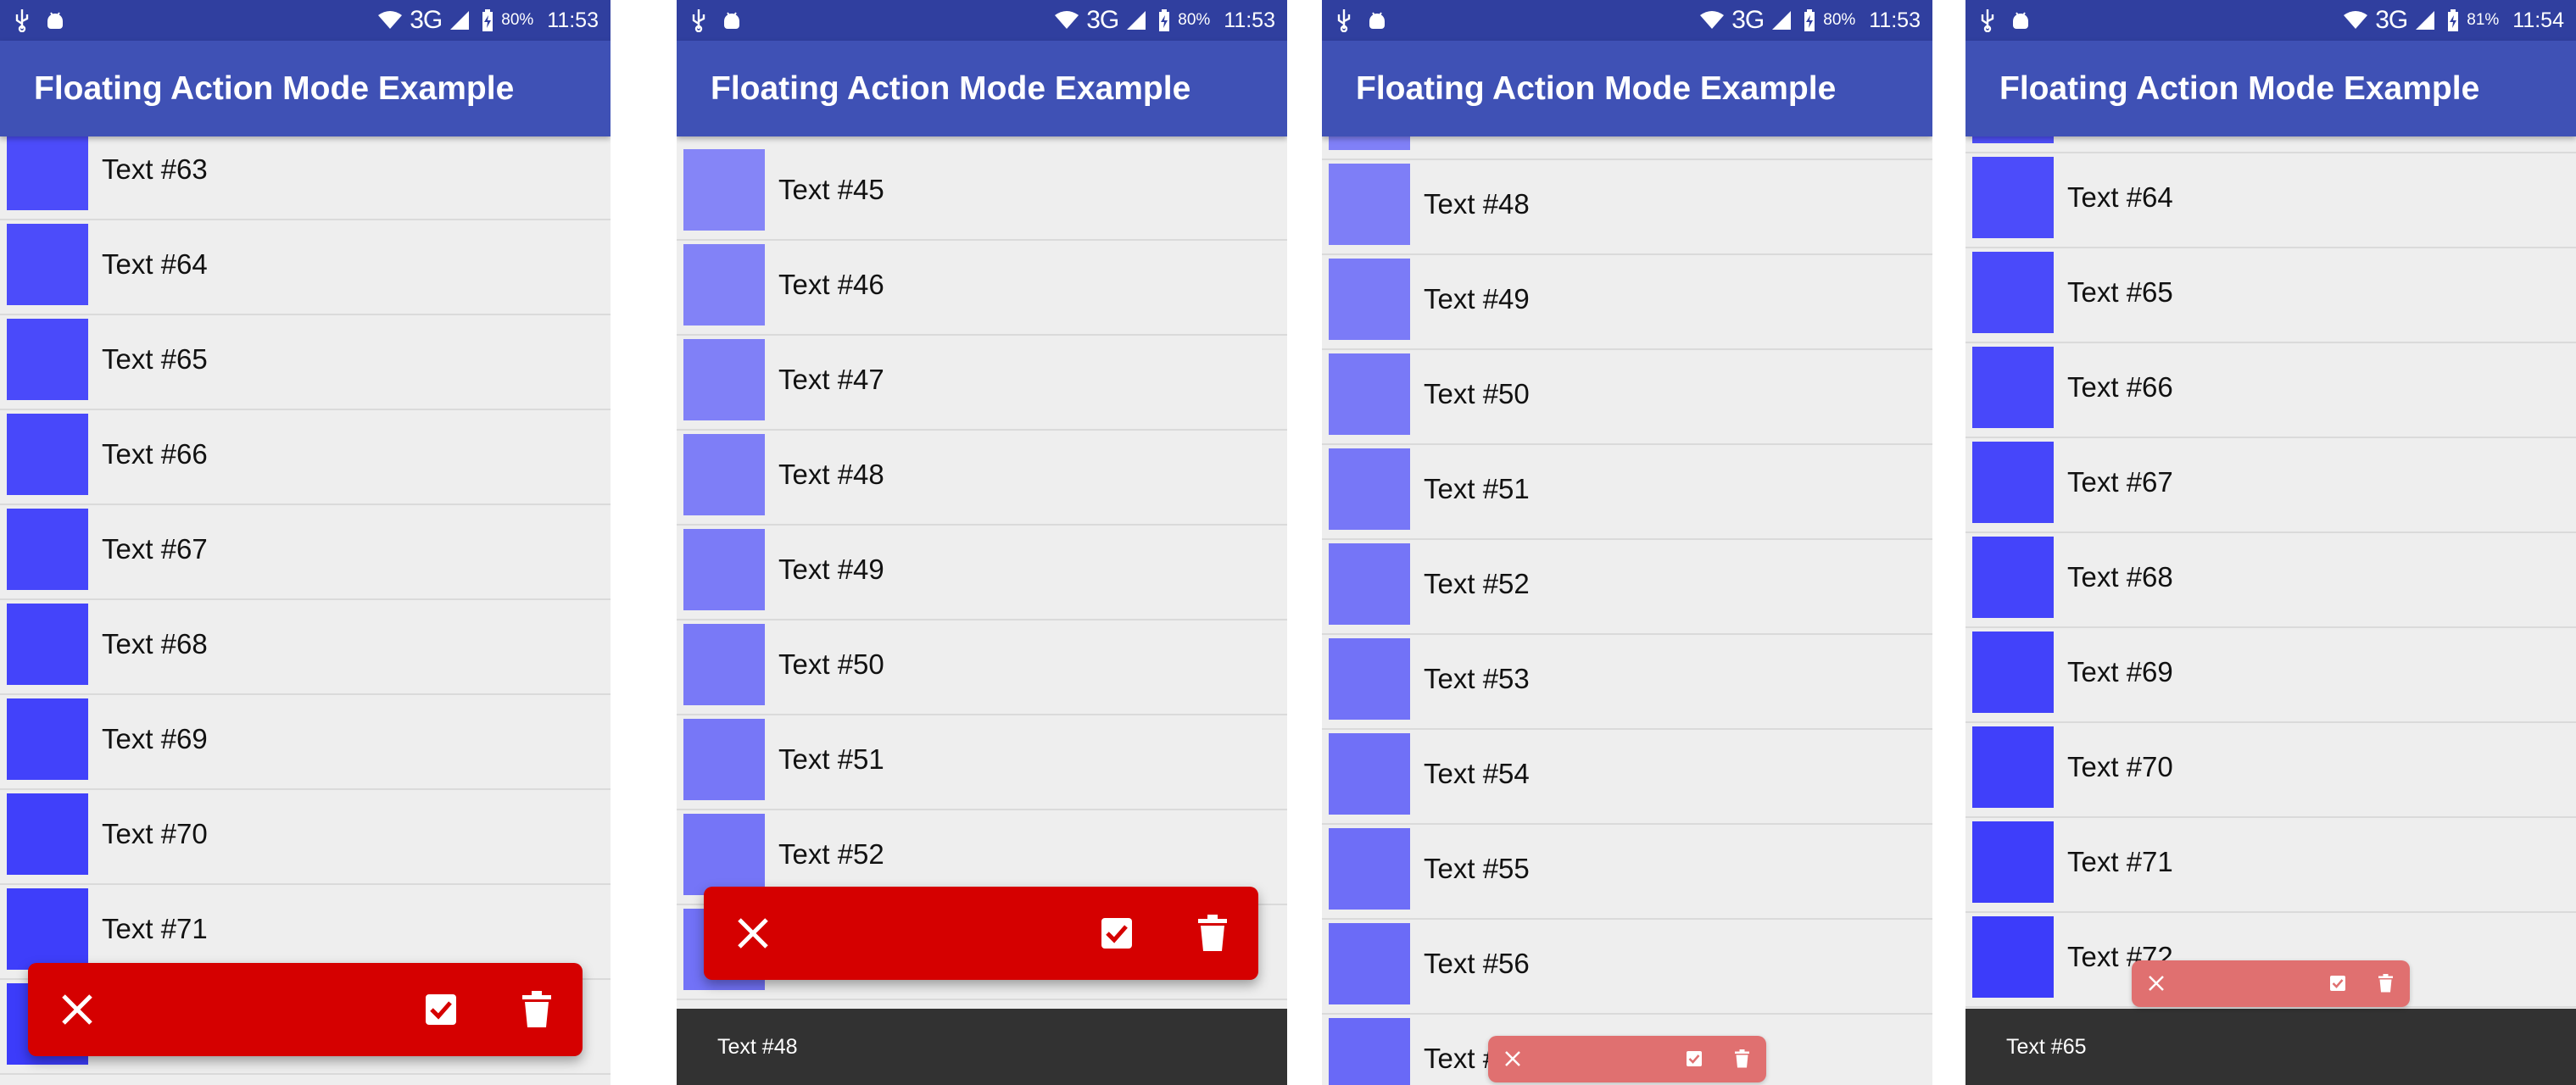 This screenshot has height=1085, width=2576. Describe the element at coordinates (1627, 682) in the screenshot. I see `list-item: Text #53` at that location.